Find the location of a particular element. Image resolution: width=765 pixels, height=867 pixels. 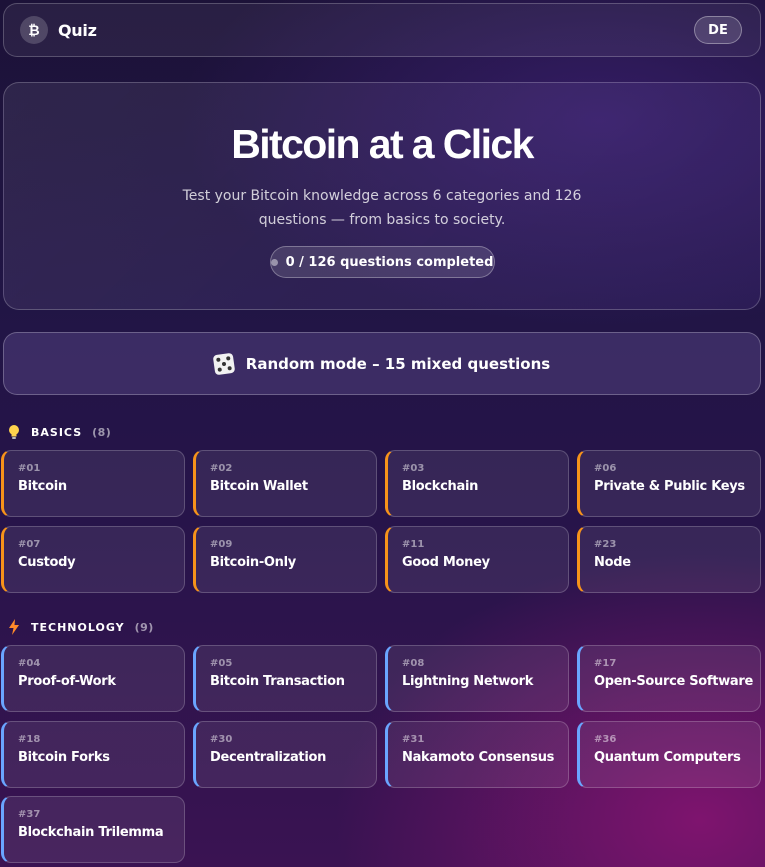

language-toggle-button: DE is located at coordinates (718, 30).